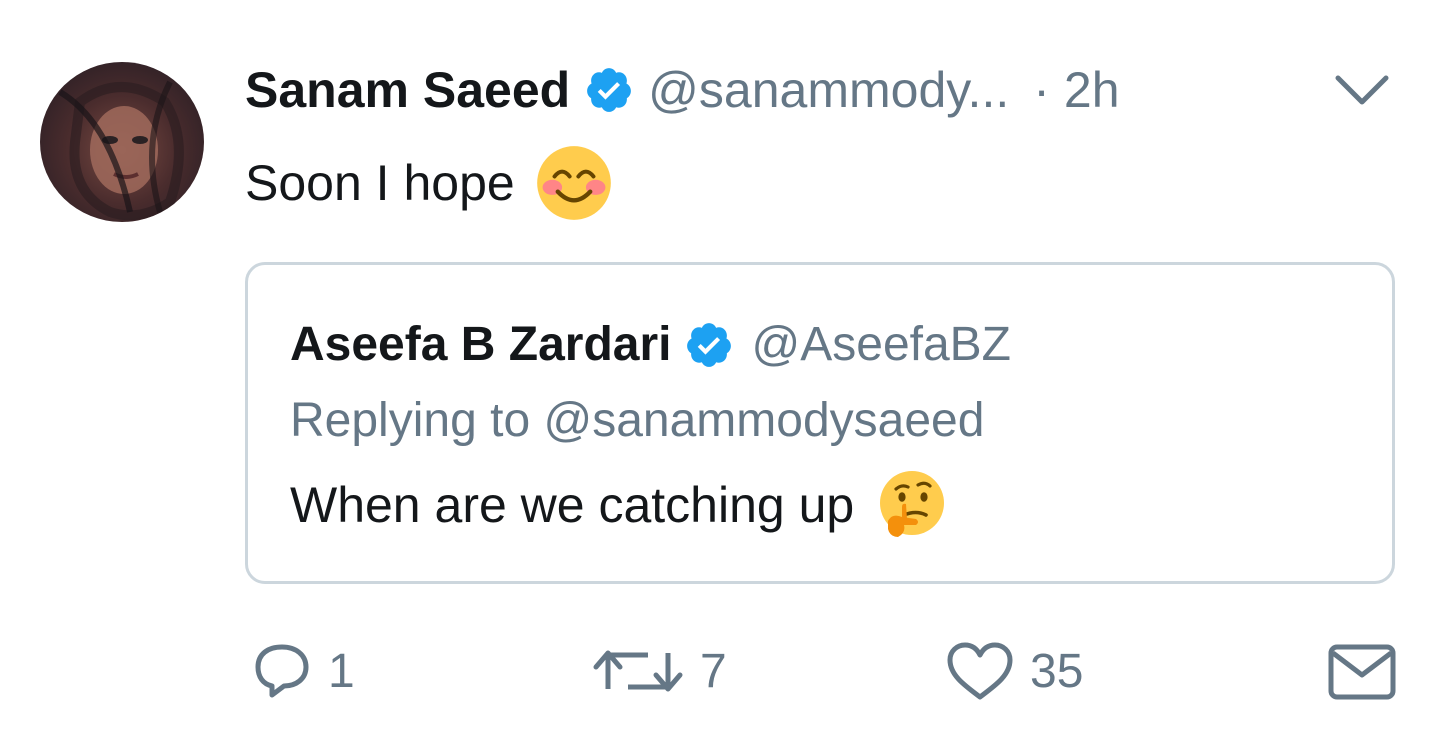 This screenshot has height=752, width=1440. Describe the element at coordinates (572, 505) in the screenshot. I see `quoted-tweet-text-content: When are we catching up` at that location.